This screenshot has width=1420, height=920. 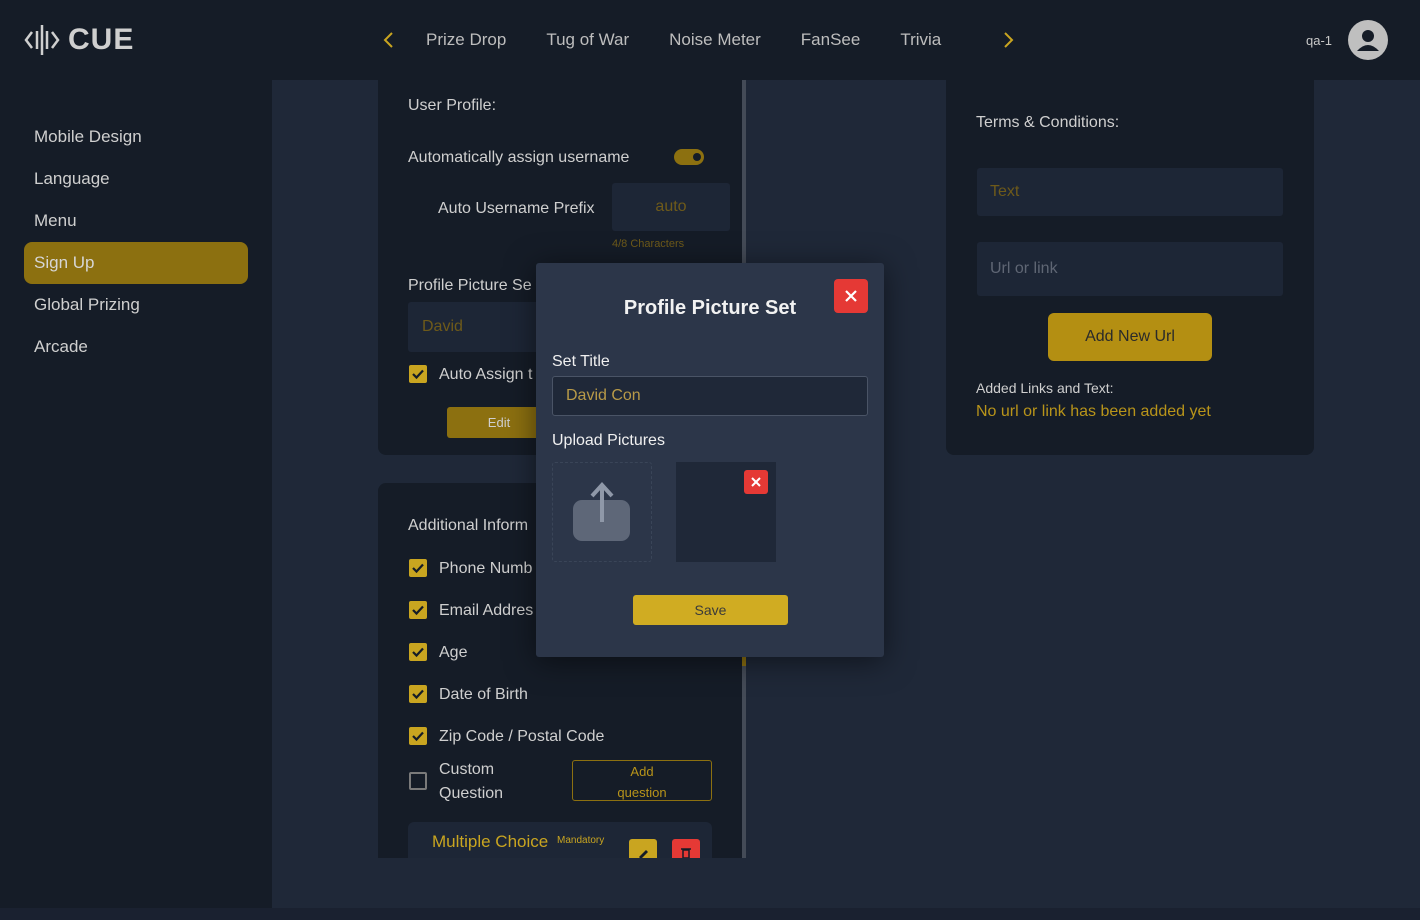 I want to click on upload-dropzone, so click(x=602, y=512).